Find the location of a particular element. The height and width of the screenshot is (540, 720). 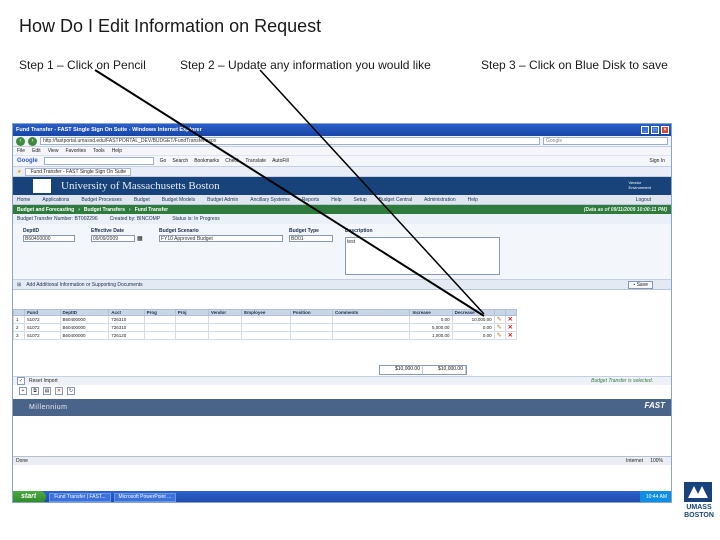

minimize-icon: _ is located at coordinates (645, 130).